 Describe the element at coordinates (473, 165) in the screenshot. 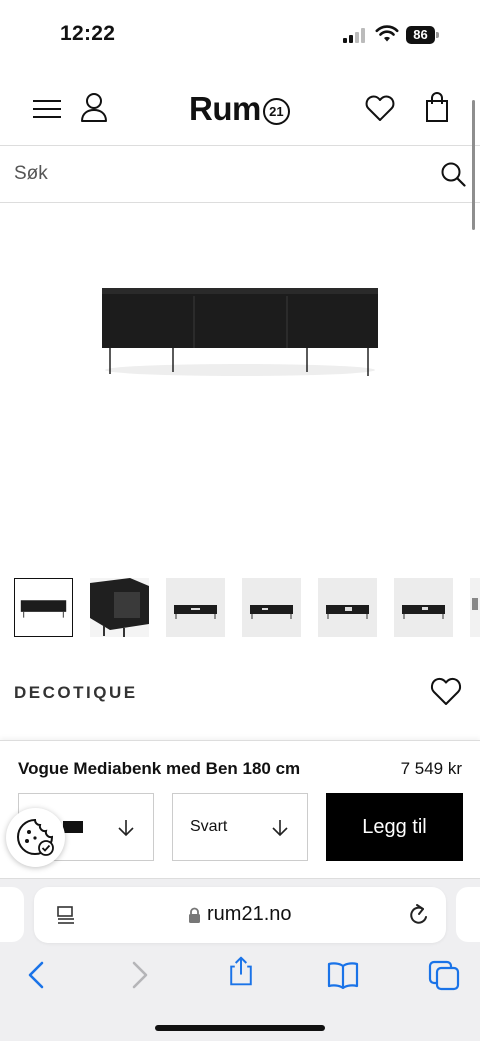

I see `page-scrollbar` at that location.